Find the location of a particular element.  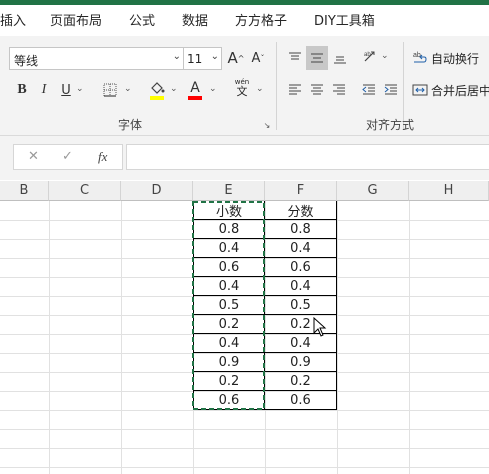

phonetic-guide-button: wén 文 is located at coordinates (242, 88).